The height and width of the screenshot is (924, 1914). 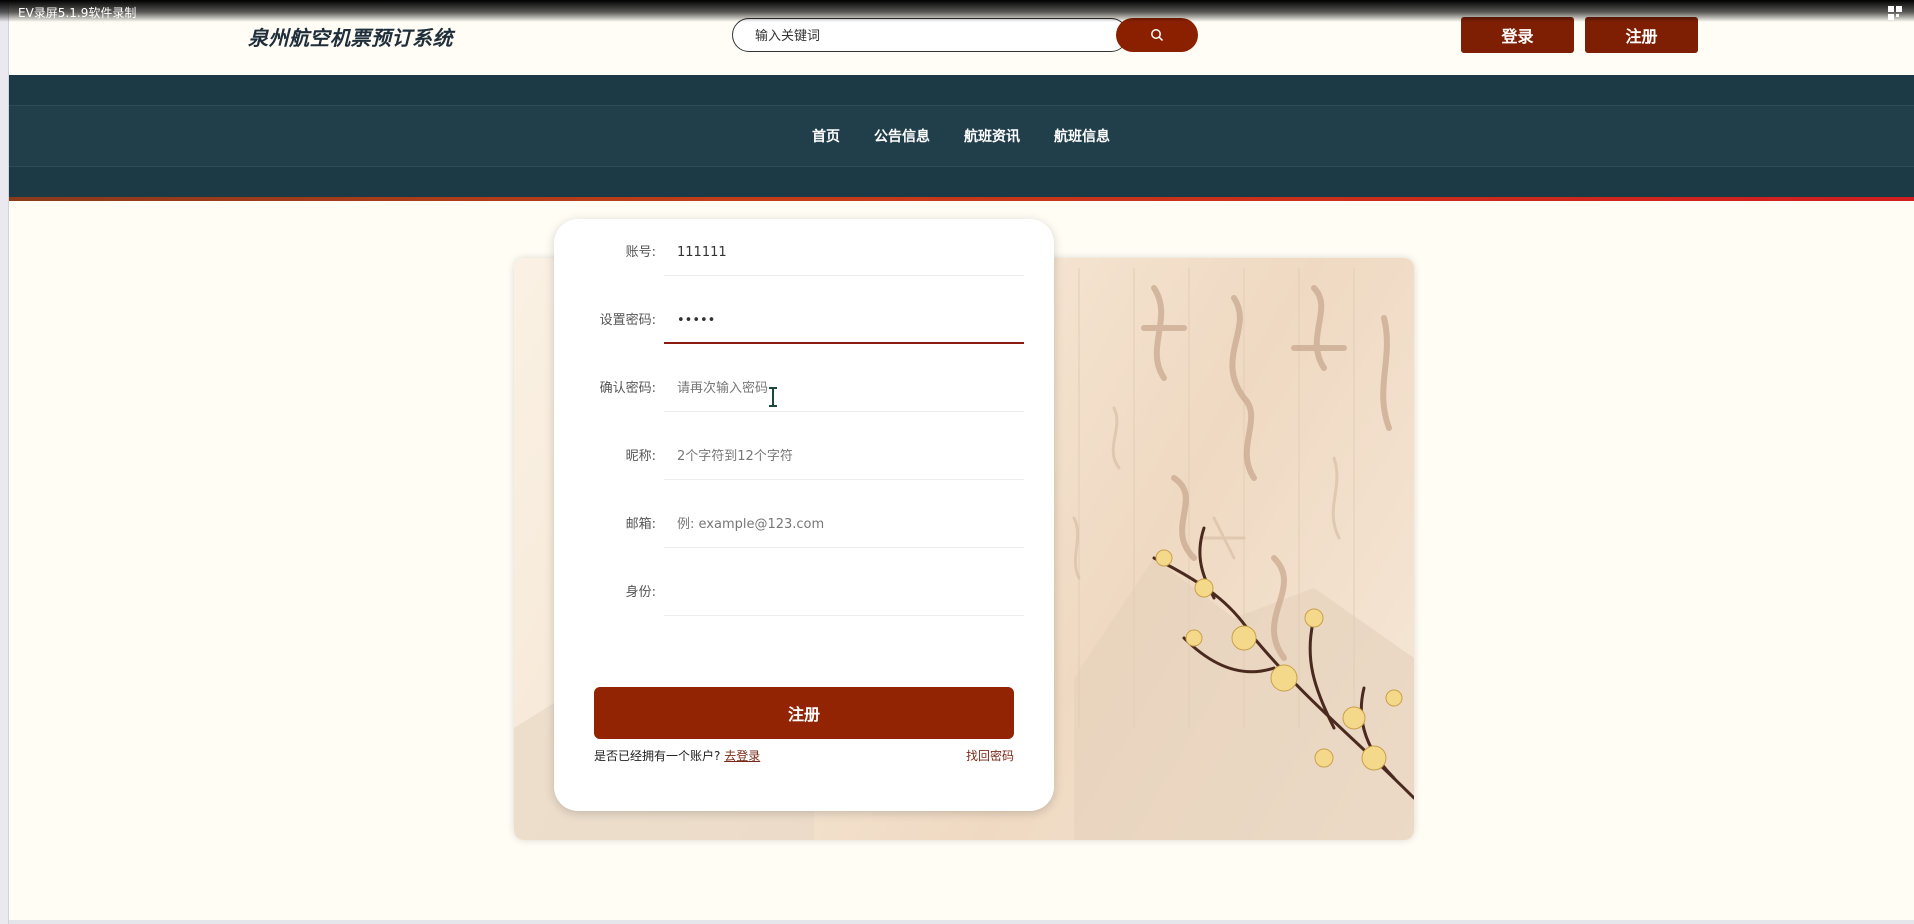 I want to click on field-row-role: 身份:, so click(x=804, y=593).